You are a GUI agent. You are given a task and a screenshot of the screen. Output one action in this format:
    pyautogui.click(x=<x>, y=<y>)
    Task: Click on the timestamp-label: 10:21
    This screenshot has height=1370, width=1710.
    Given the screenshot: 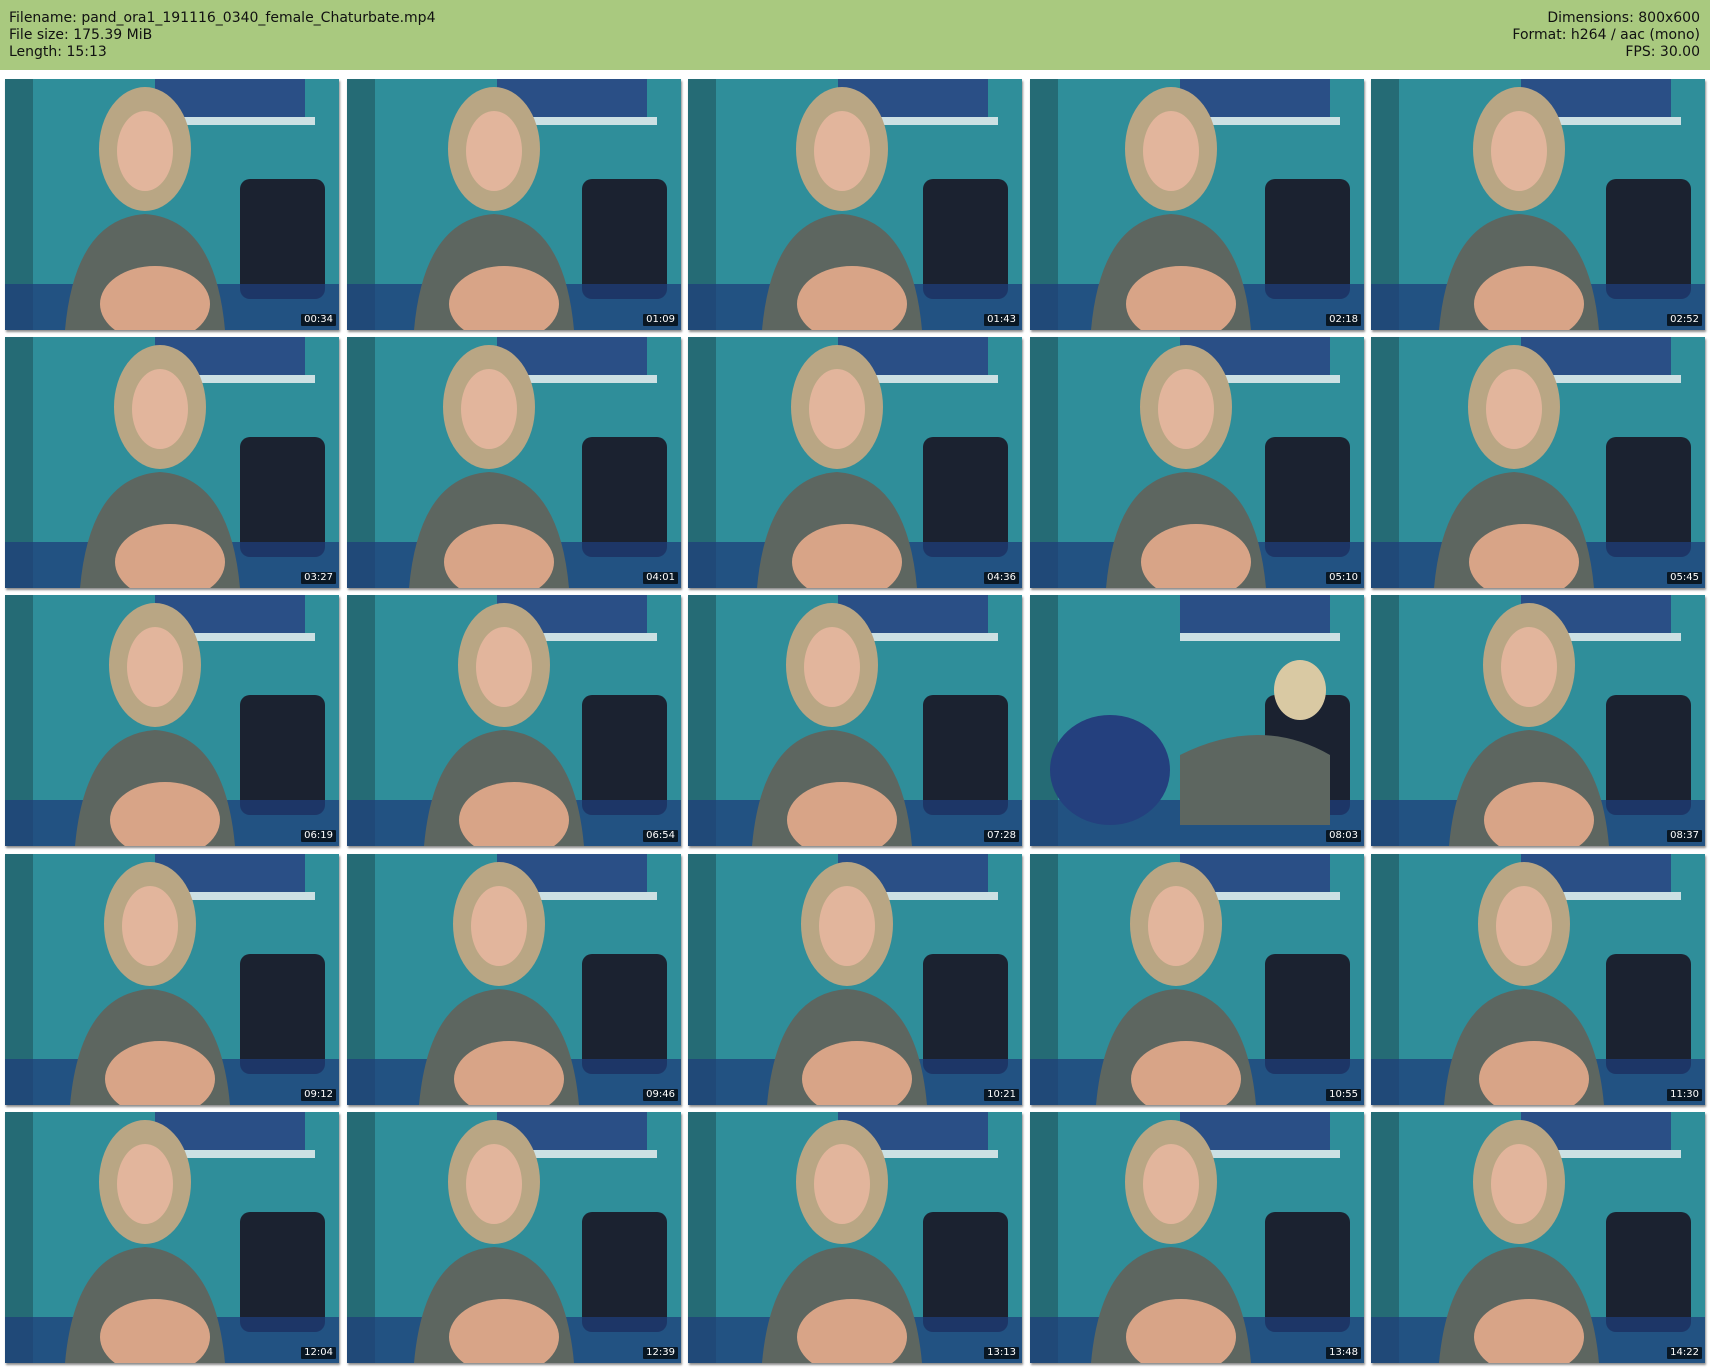 What is the action you would take?
    pyautogui.click(x=1001, y=1095)
    